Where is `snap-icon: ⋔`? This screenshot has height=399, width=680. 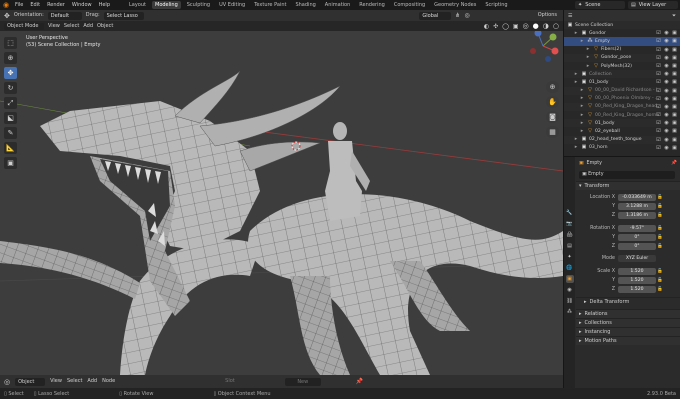
snap-icon: ⋔ is located at coordinates (457, 15).